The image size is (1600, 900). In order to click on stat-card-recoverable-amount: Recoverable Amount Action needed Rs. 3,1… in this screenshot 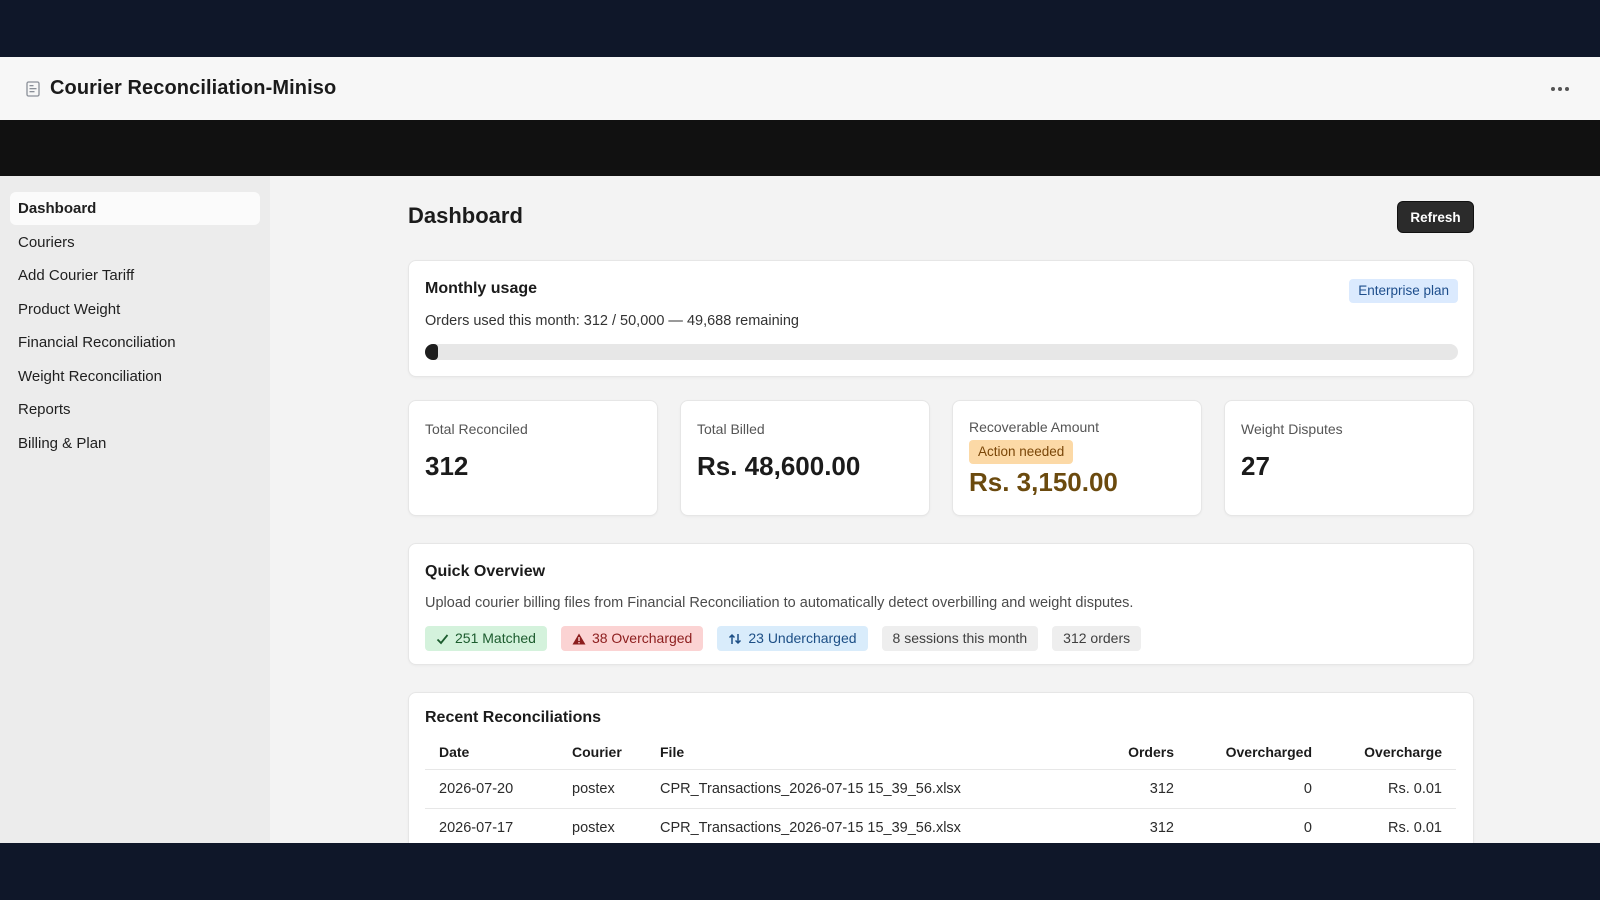, I will do `click(1077, 458)`.